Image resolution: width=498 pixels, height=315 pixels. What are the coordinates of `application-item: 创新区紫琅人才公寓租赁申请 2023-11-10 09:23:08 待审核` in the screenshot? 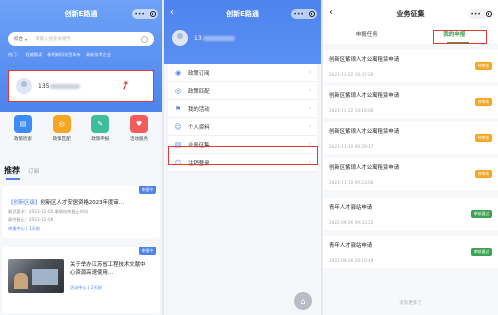 It's located at (410, 174).